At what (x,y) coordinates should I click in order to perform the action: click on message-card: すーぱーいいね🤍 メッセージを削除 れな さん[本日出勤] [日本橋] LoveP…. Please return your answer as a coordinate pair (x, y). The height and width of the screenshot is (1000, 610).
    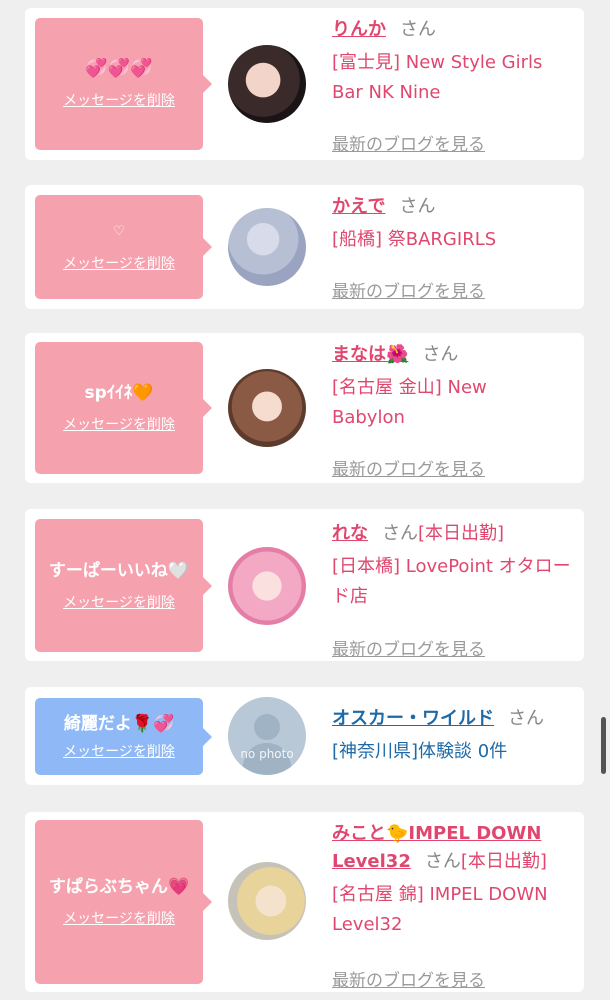
    Looking at the image, I should click on (304, 585).